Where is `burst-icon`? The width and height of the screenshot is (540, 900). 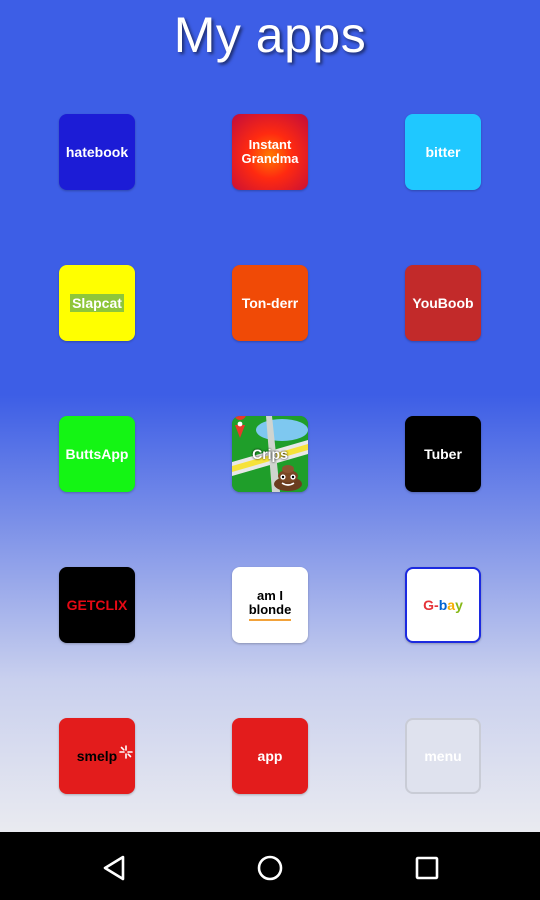
burst-icon is located at coordinates (126, 752).